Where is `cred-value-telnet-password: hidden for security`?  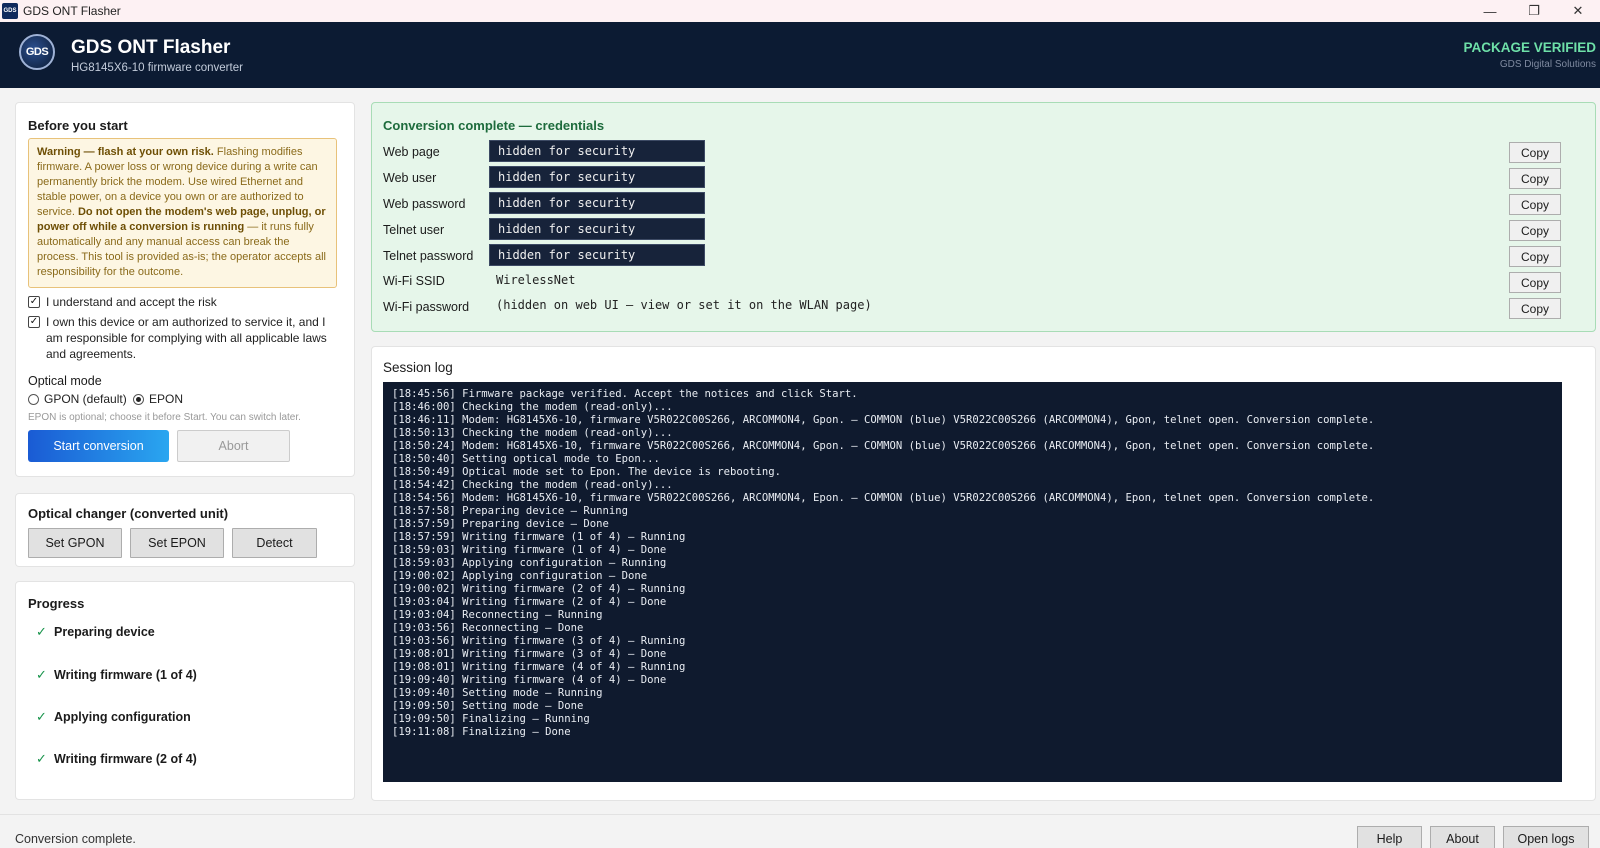
cred-value-telnet-password: hidden for security is located at coordinates (597, 255).